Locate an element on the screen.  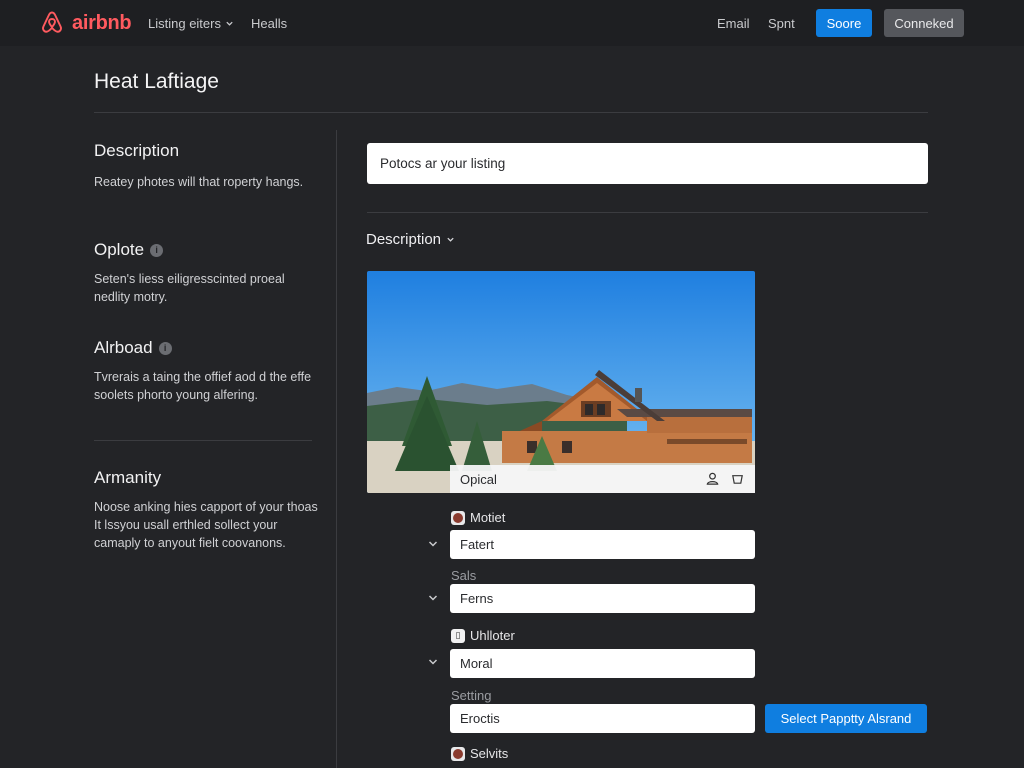
field-value: Fatert is located at coordinates (477, 544).